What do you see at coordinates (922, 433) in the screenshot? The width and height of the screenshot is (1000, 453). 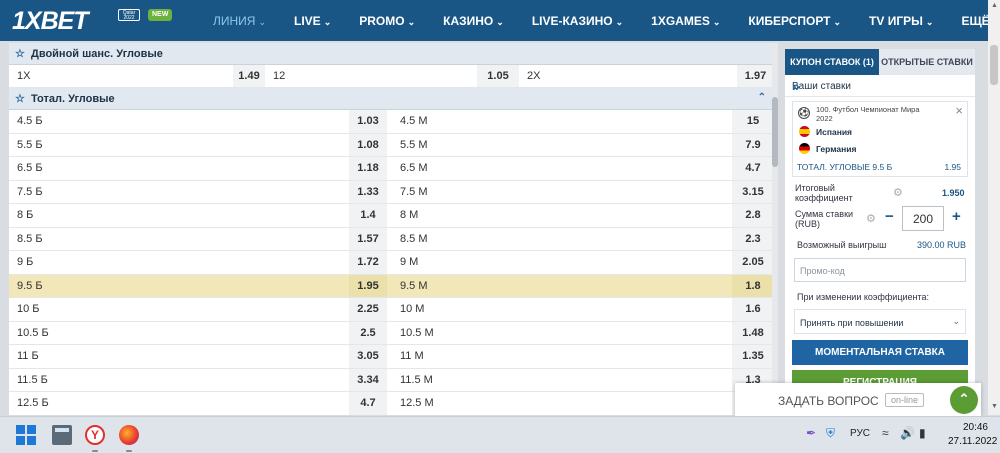 I see `battery-icon: ▮` at bounding box center [922, 433].